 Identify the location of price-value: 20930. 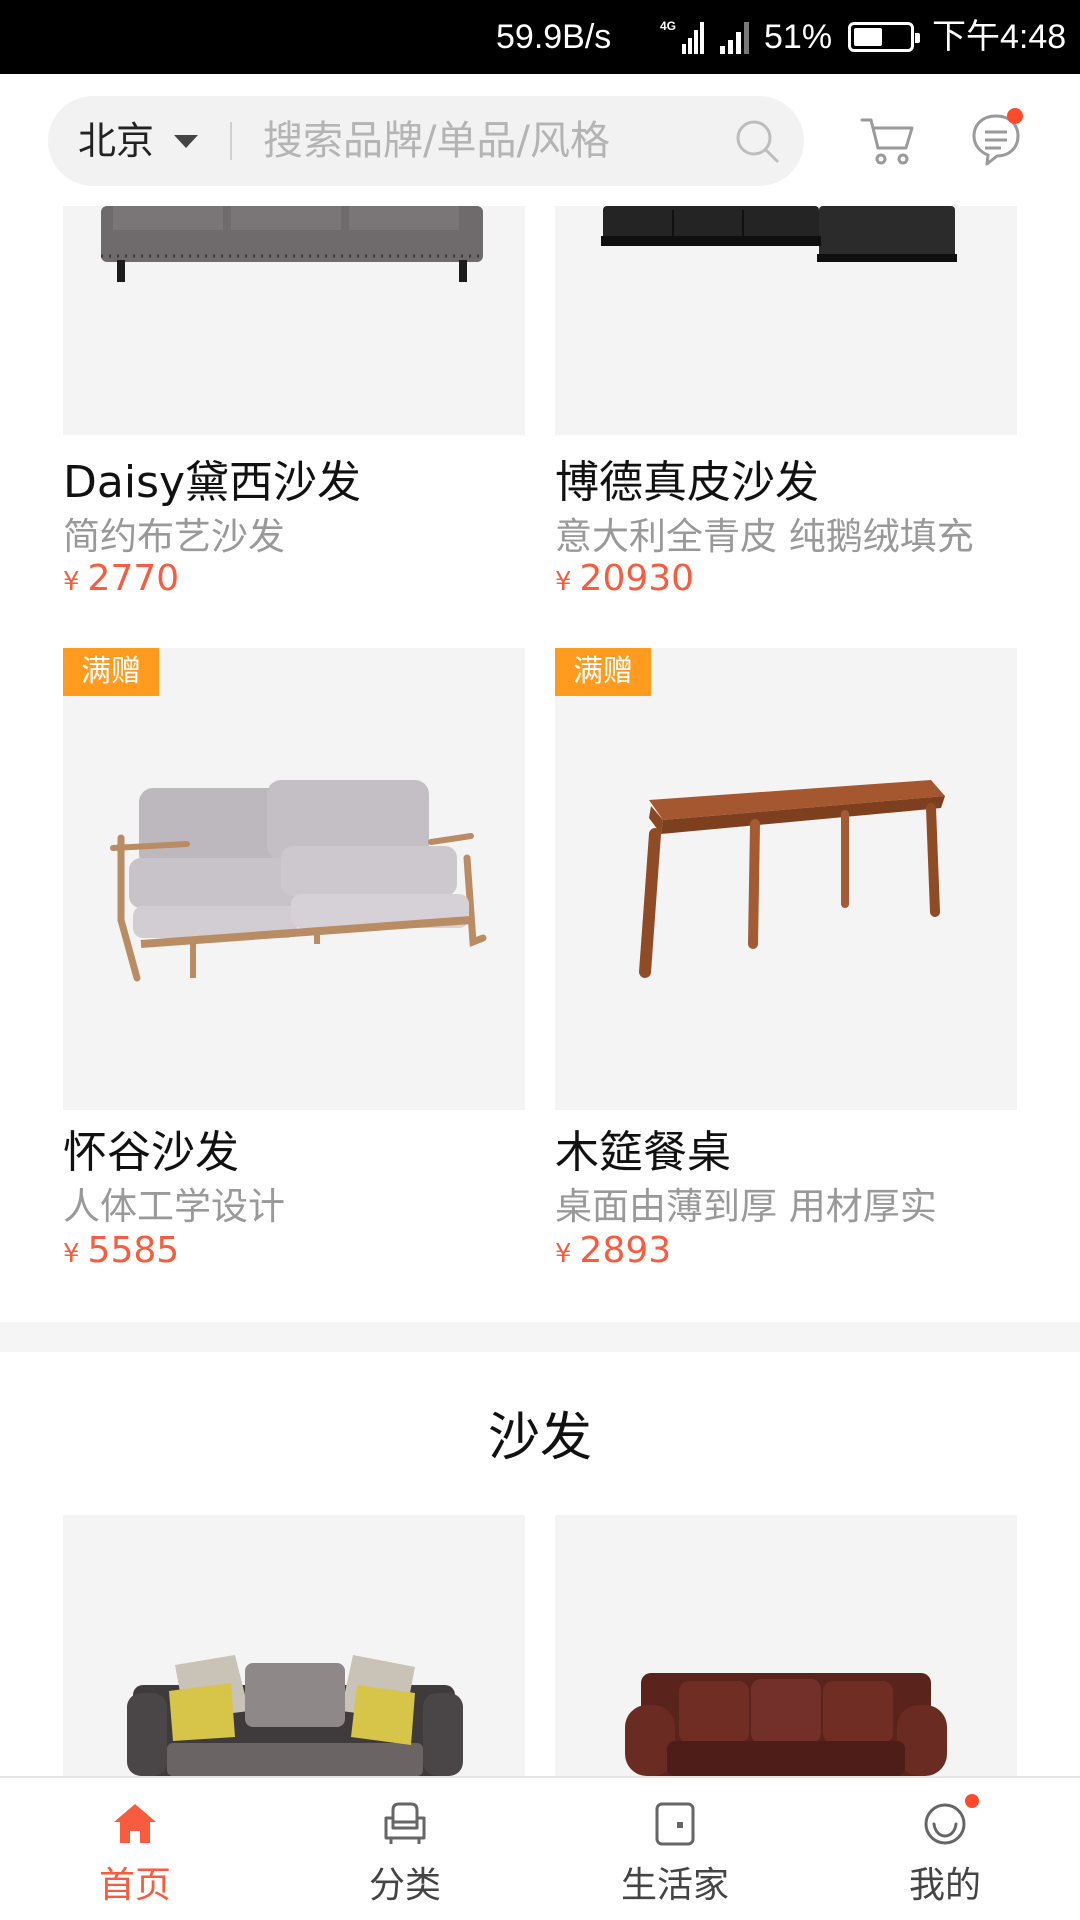
(637, 578).